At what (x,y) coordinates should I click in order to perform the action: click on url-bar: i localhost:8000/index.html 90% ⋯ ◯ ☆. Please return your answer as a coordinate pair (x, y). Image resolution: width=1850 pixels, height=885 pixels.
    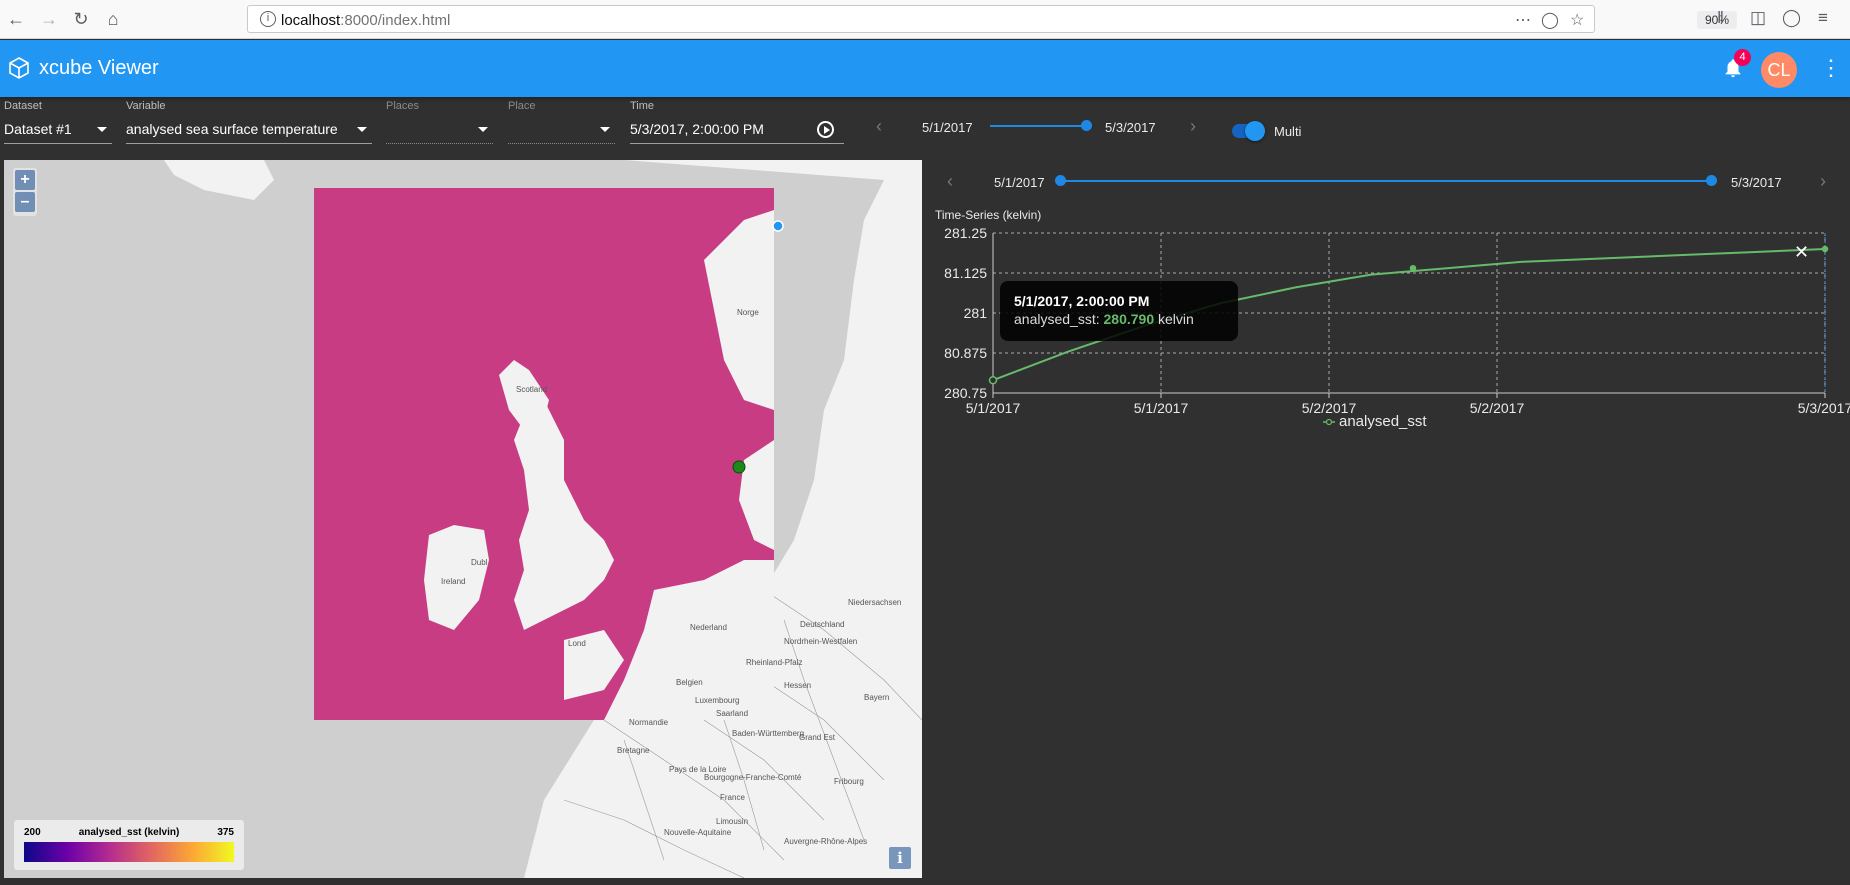
    Looking at the image, I should click on (992, 19).